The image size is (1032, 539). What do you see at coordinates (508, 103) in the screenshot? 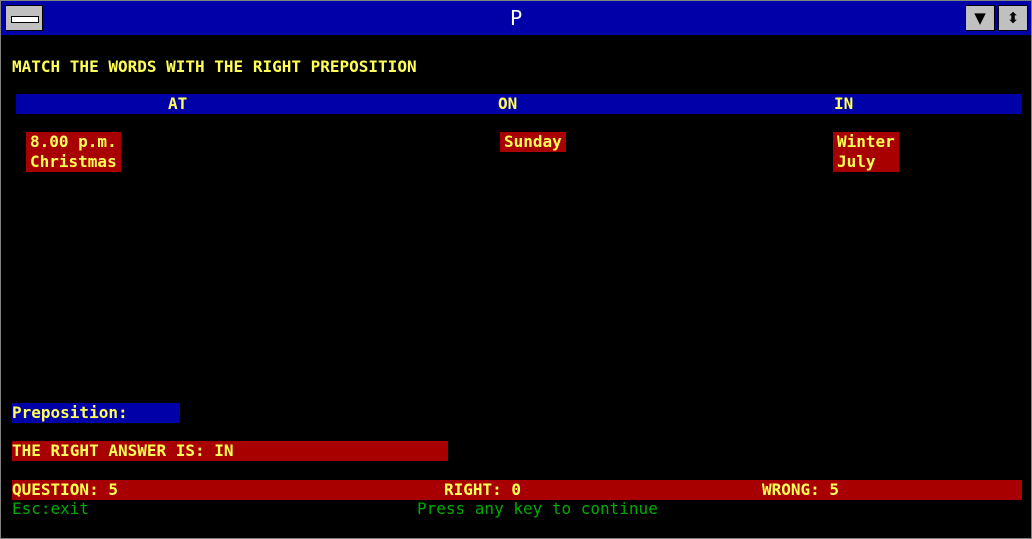
I see `column-heading-on: ON` at bounding box center [508, 103].